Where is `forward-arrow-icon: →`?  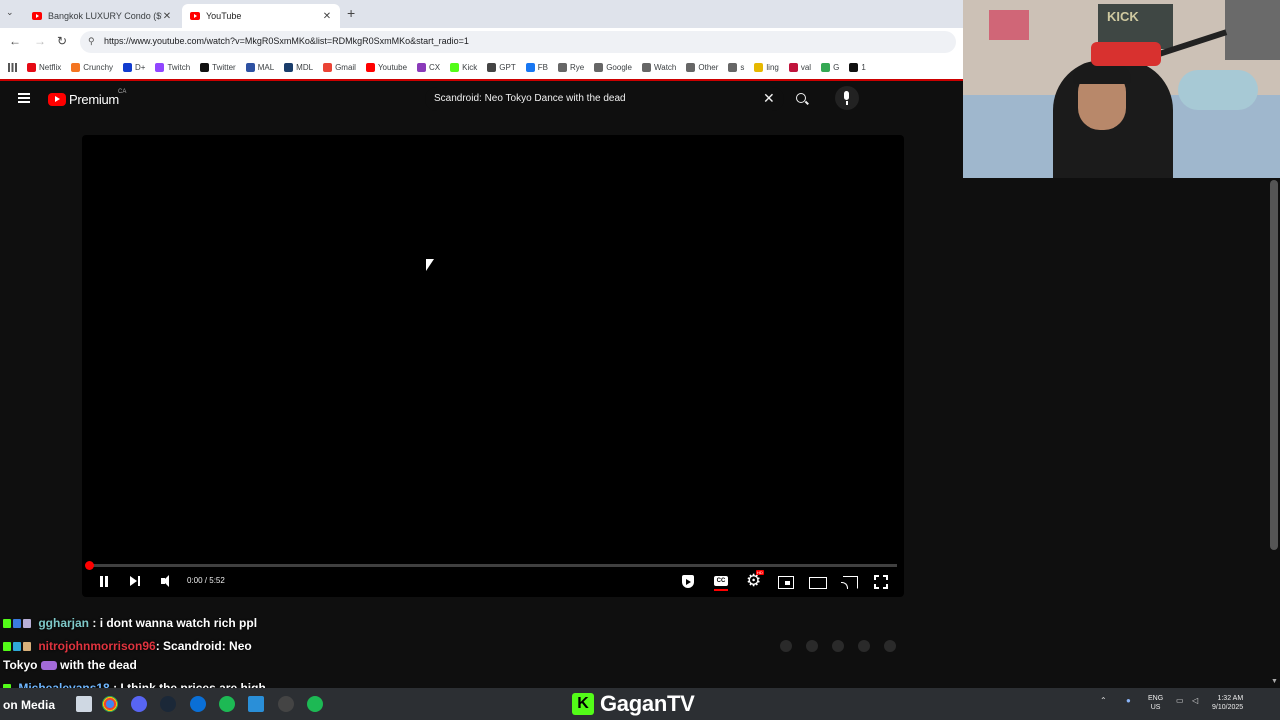
forward-arrow-icon: → is located at coordinates (40, 41).